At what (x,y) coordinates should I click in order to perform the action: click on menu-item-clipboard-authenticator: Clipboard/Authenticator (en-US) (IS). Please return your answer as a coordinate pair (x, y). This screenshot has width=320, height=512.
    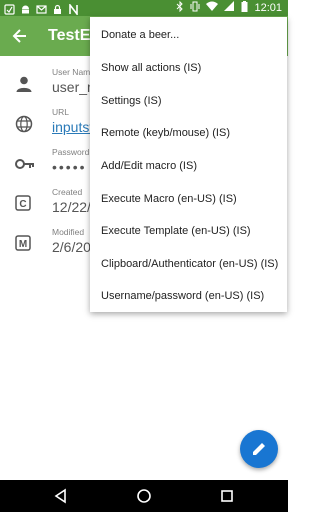
    Looking at the image, I should click on (189, 264).